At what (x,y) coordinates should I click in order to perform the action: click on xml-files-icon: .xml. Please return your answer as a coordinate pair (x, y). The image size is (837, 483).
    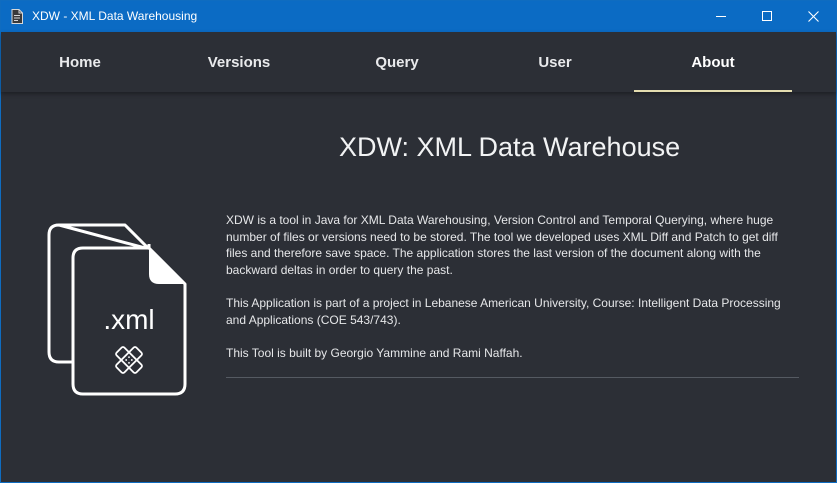
    Looking at the image, I should click on (117, 309).